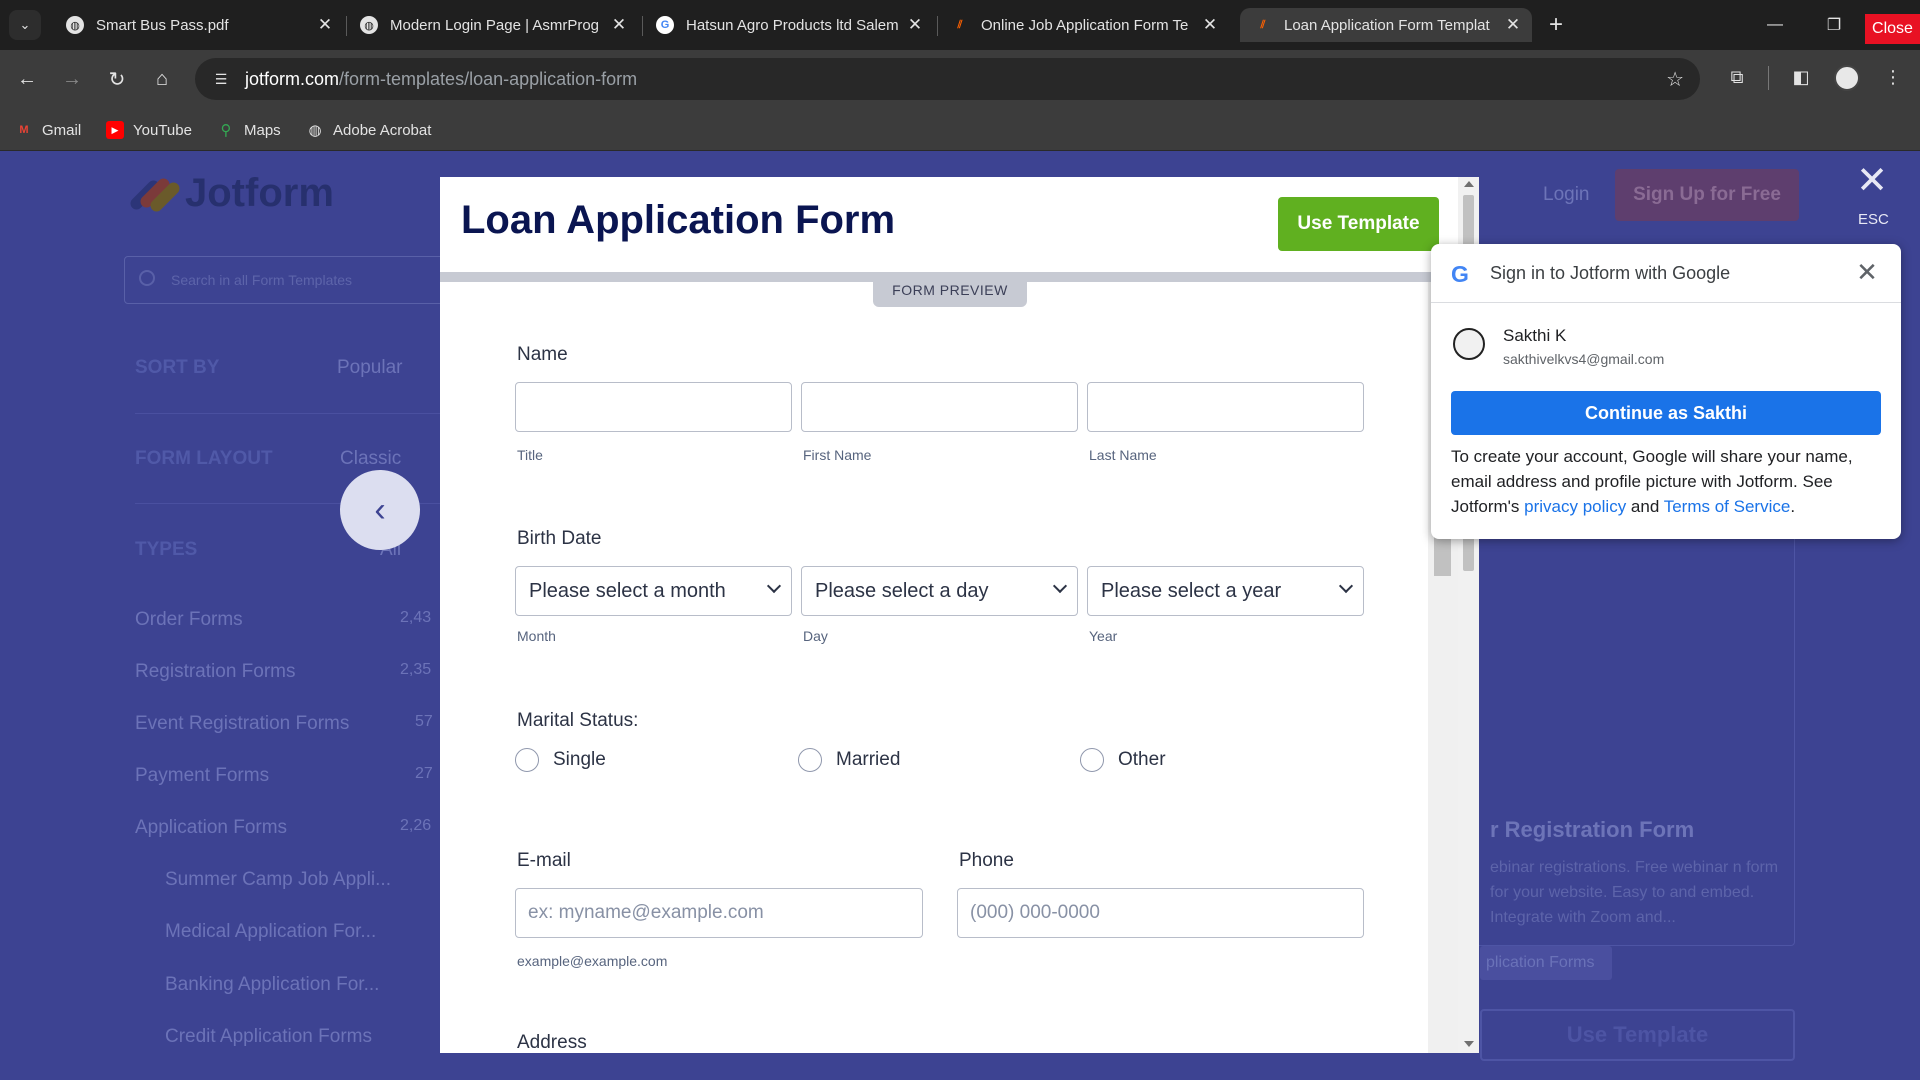  I want to click on tab-1: ◍ Smart Bus Pass.pdf ✕, so click(198, 25).